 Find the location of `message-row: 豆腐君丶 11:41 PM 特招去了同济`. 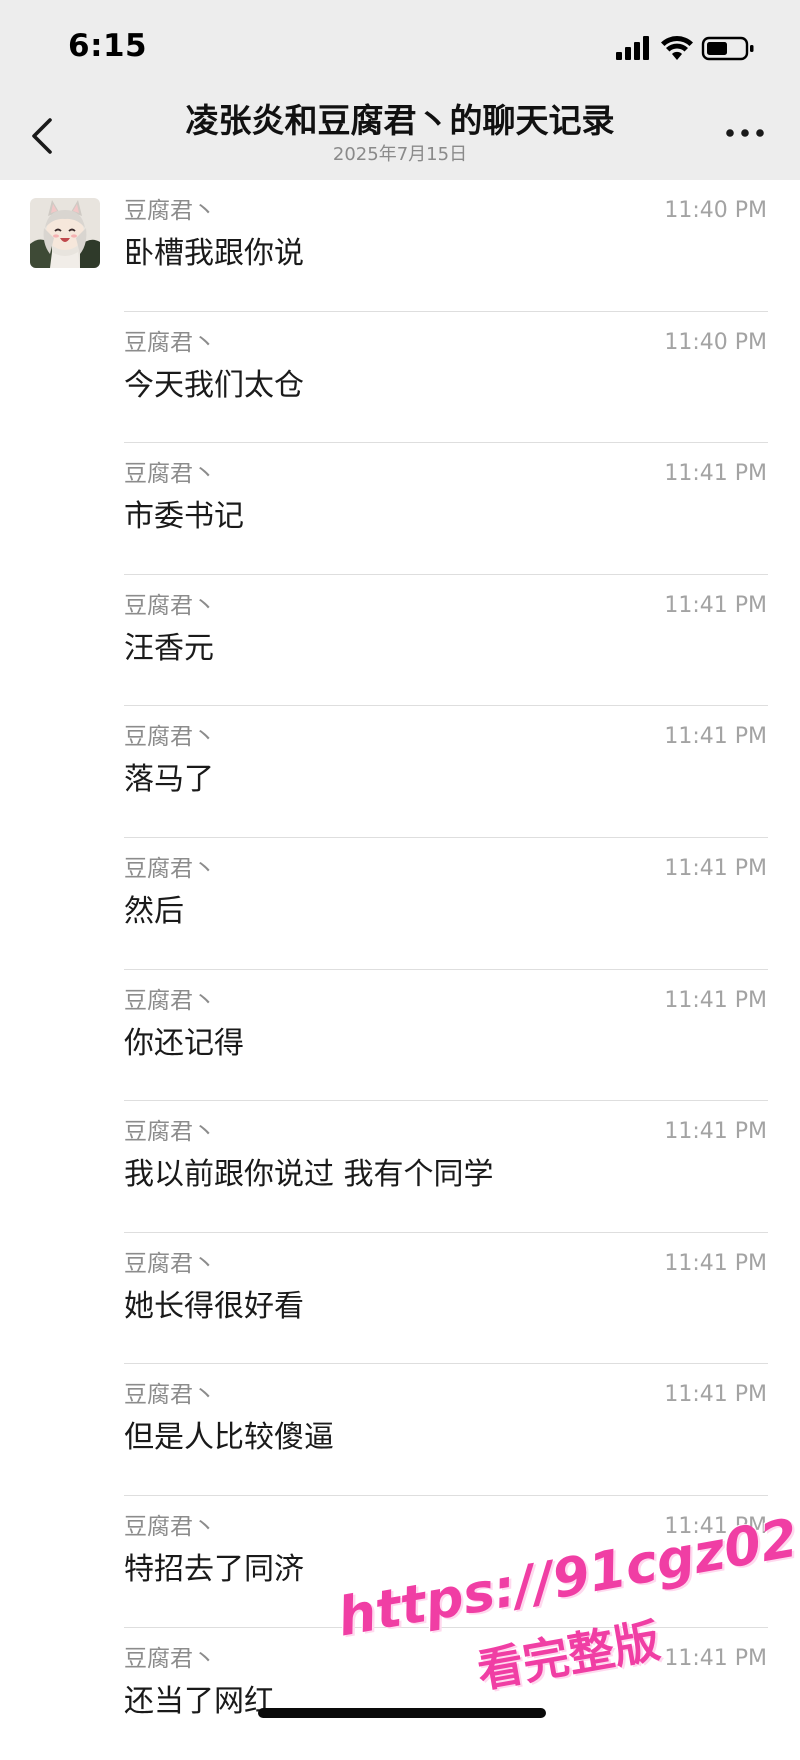

message-row: 豆腐君丶 11:41 PM 特招去了同济 is located at coordinates (400, 1562).